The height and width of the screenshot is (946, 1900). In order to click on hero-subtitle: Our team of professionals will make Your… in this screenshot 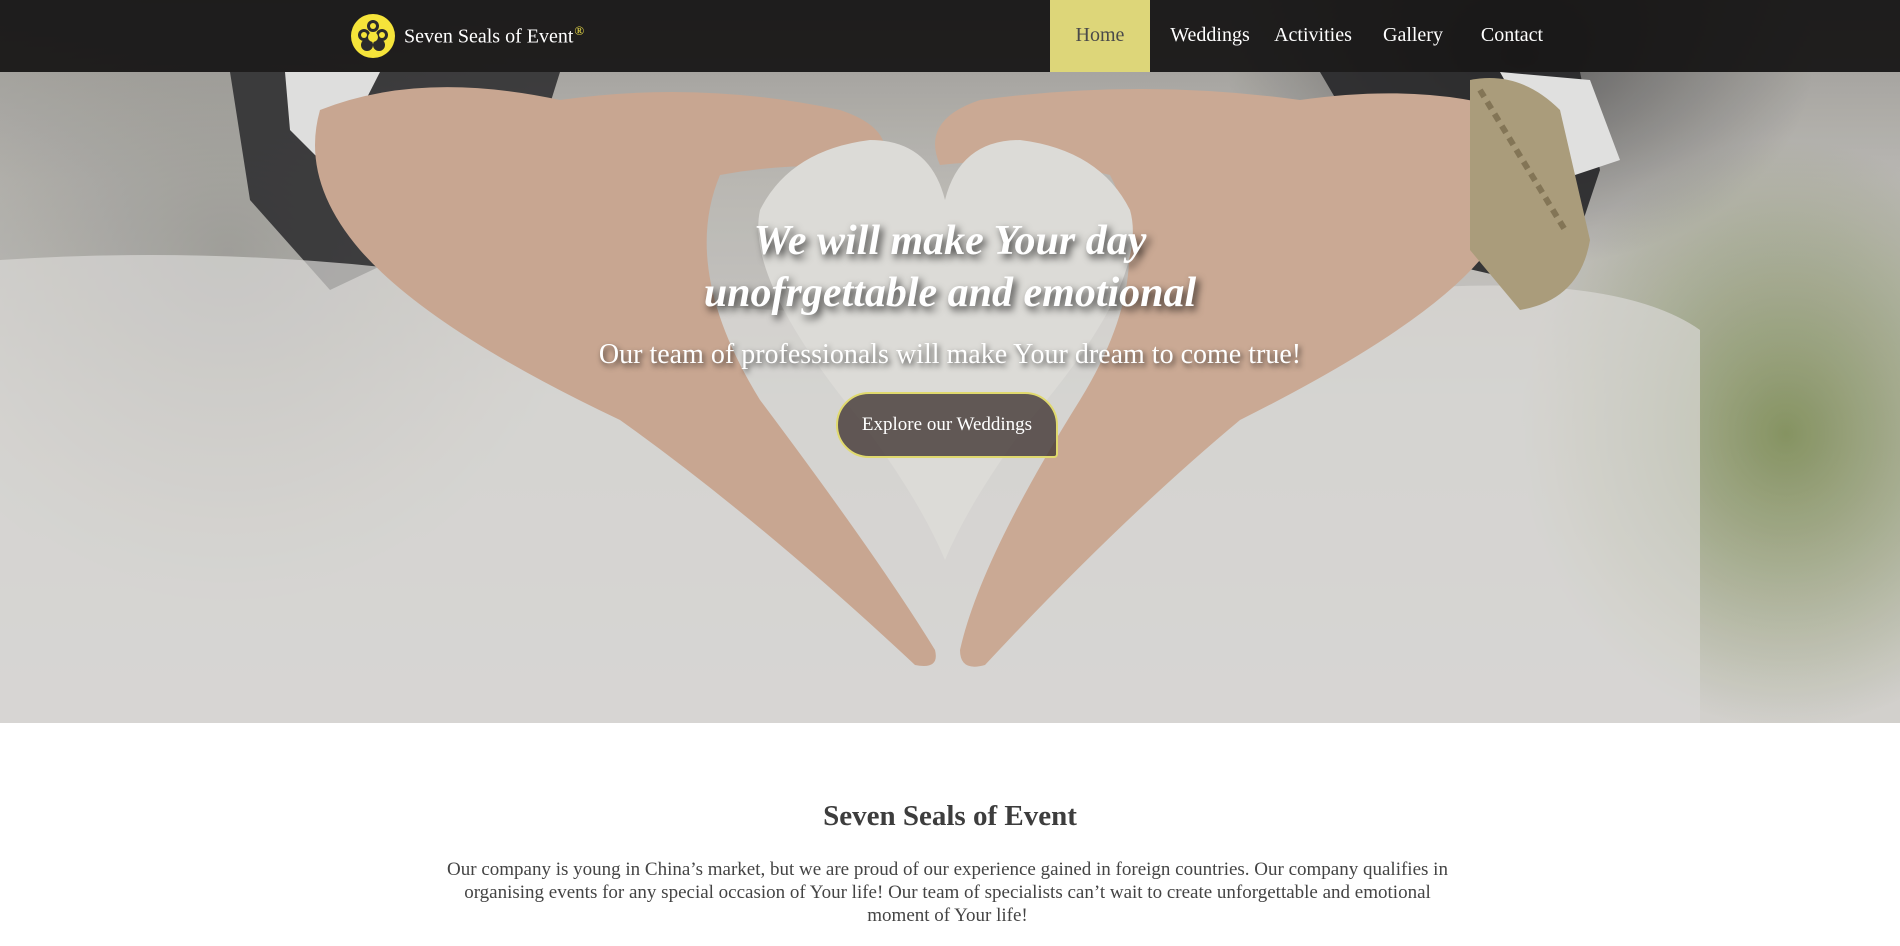, I will do `click(950, 354)`.